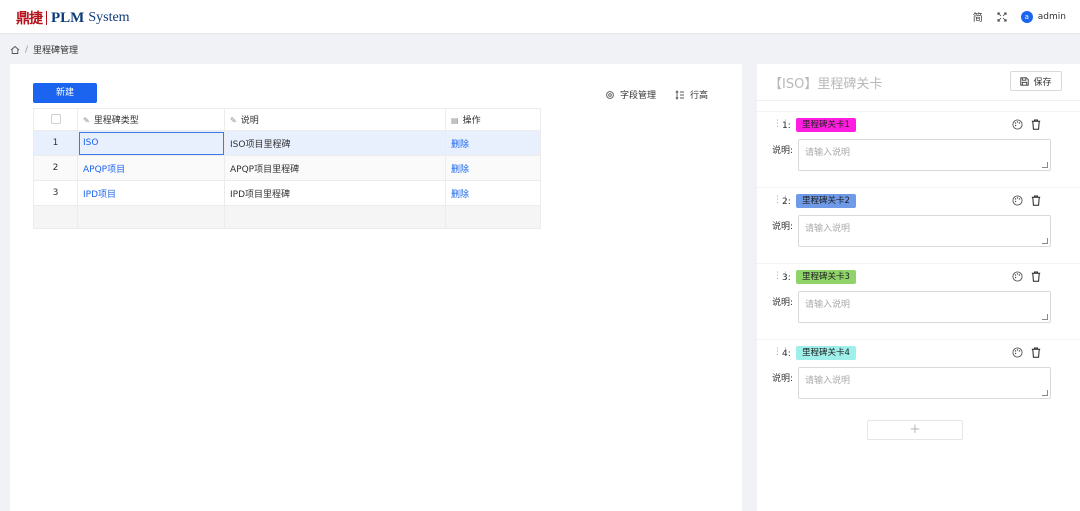 The width and height of the screenshot is (1080, 511). Describe the element at coordinates (826, 277) in the screenshot. I see `gate-name-tag: 里程碑关卡3` at that location.